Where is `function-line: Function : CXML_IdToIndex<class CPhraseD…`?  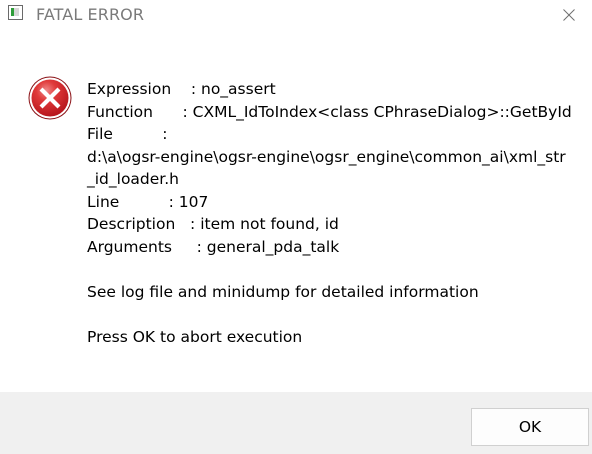 function-line: Function : CXML_IdToIndex<class CPhraseD… is located at coordinates (329, 111).